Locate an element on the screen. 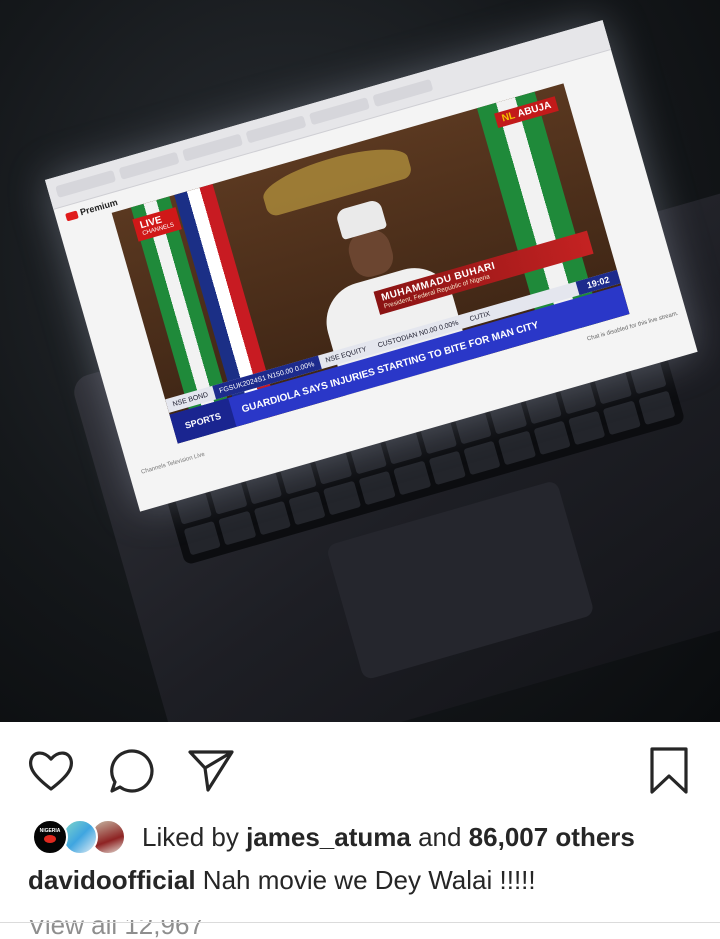  post-action-bar is located at coordinates (360, 769).